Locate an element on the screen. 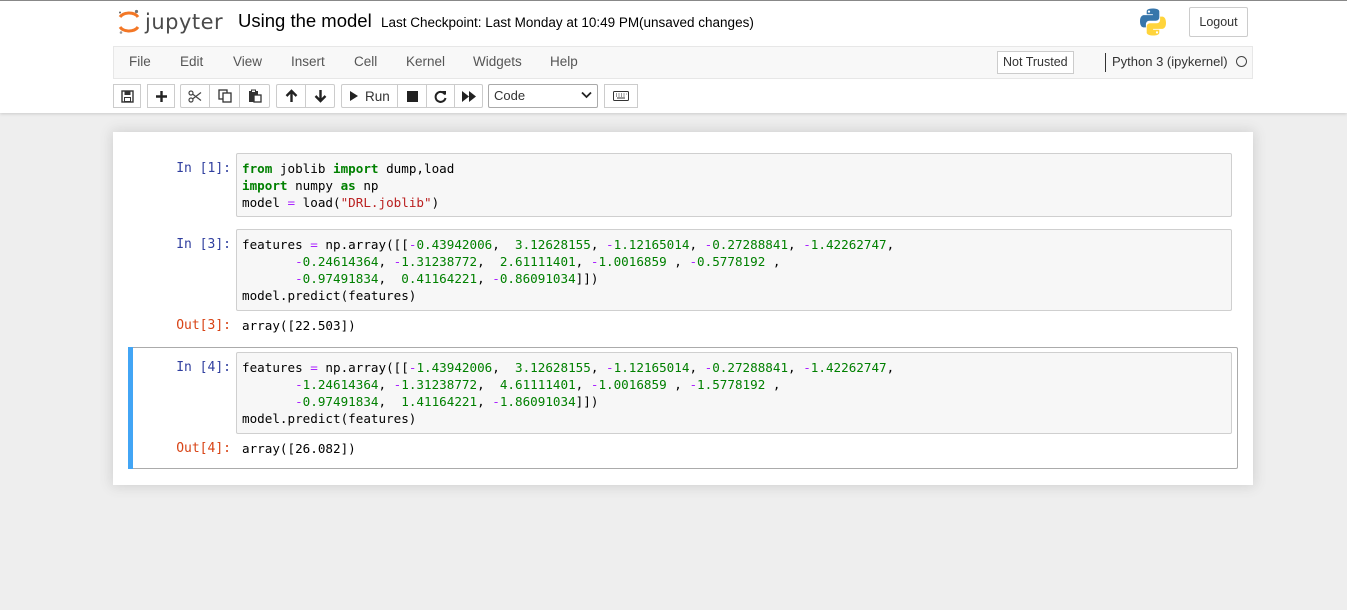 Image resolution: width=1347 pixels, height=610 pixels. copy-icon is located at coordinates (224, 96).